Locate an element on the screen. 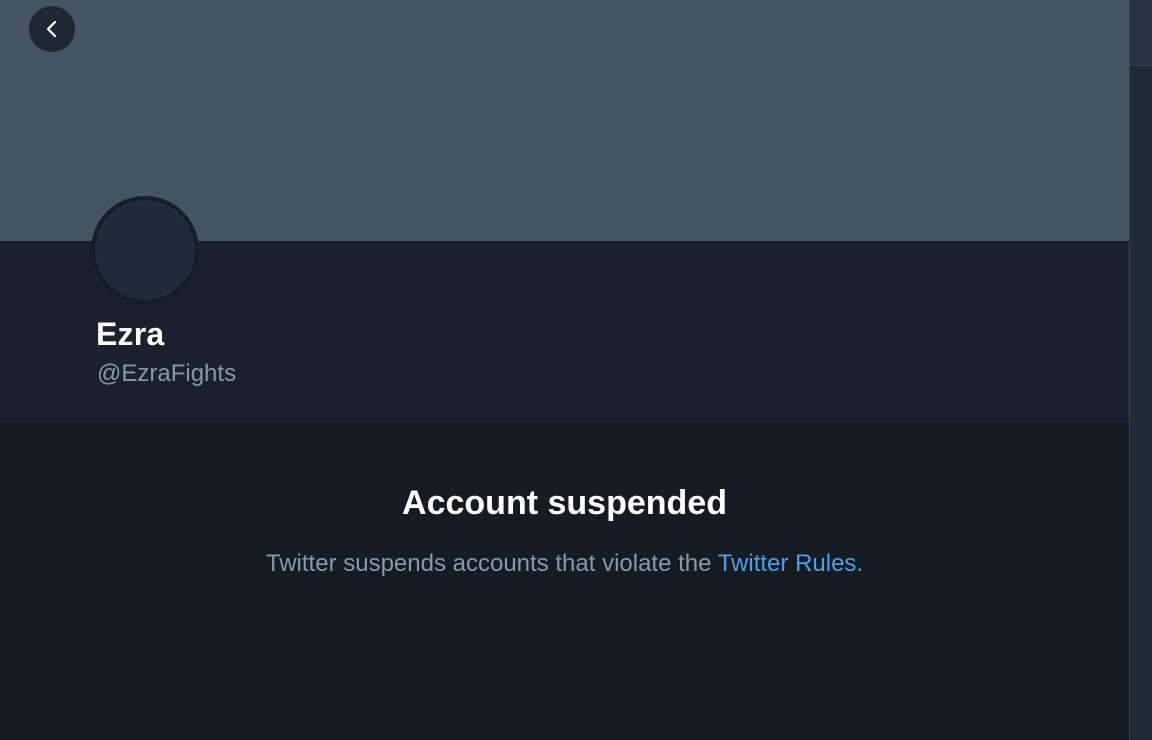  right-sidebar-header is located at coordinates (1140, 33).